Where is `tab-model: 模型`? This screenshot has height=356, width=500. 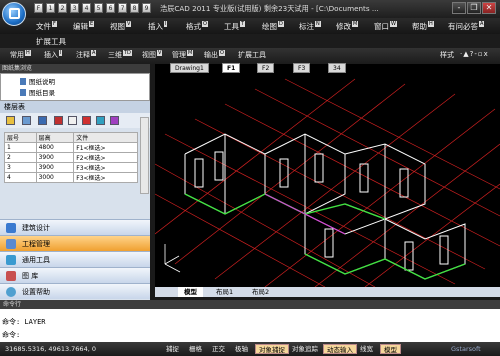 tab-model: 模型 is located at coordinates (190, 292).